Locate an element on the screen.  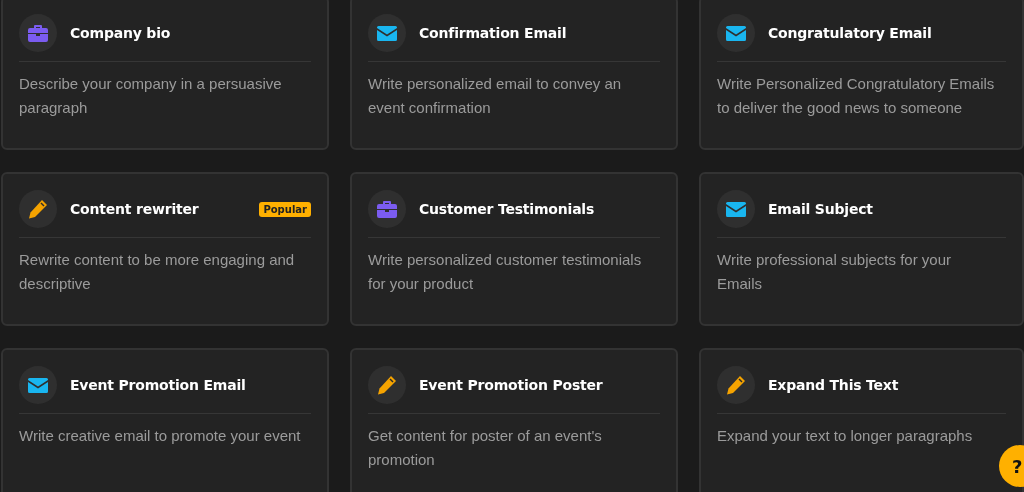
card-title: Congratulatory Email is located at coordinates (850, 33).